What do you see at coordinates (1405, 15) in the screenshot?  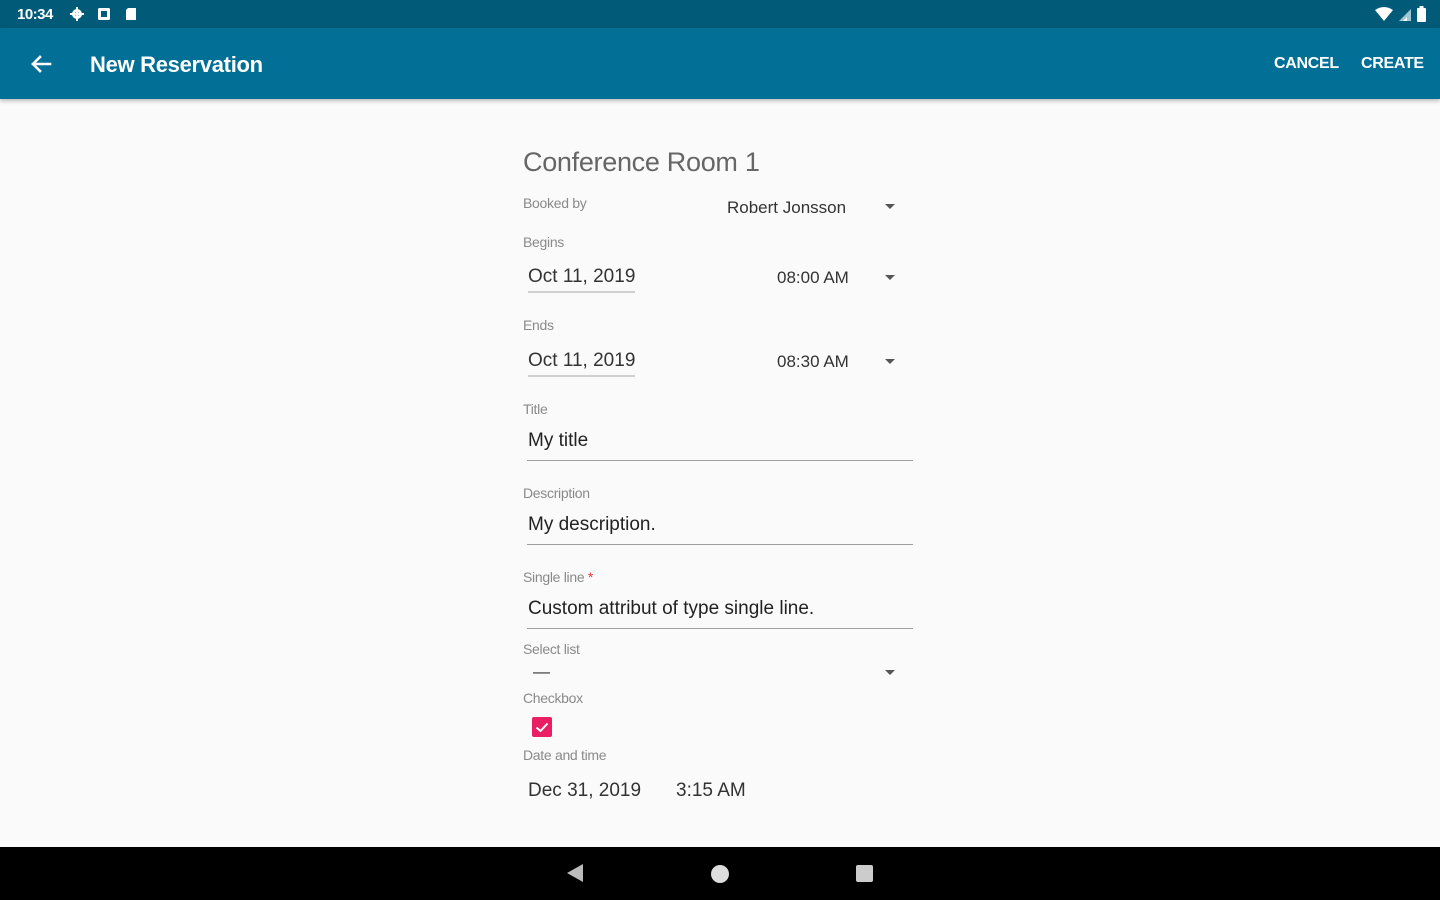 I see `signal-icon` at bounding box center [1405, 15].